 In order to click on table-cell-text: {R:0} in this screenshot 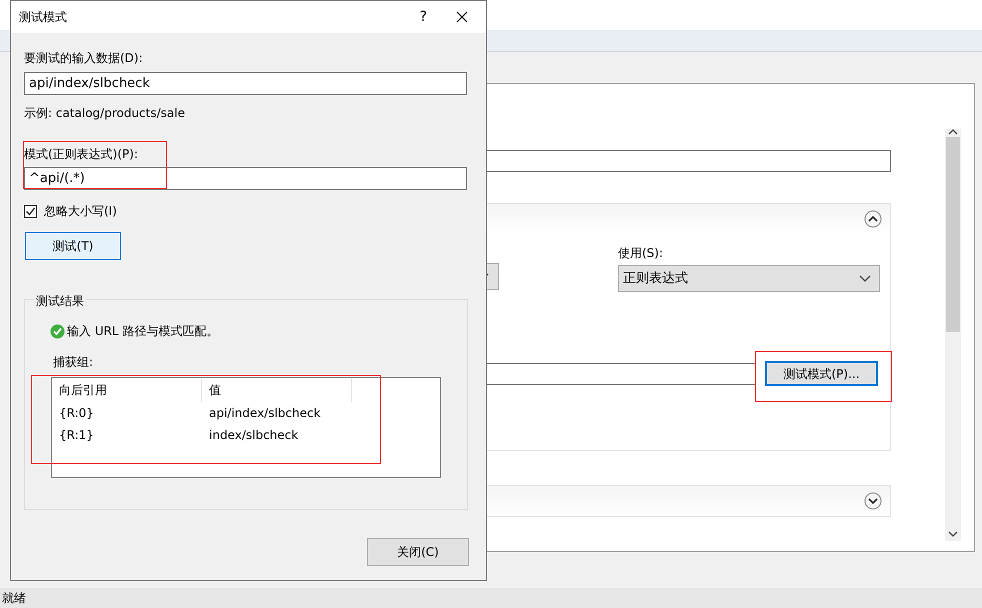, I will do `click(76, 413)`.